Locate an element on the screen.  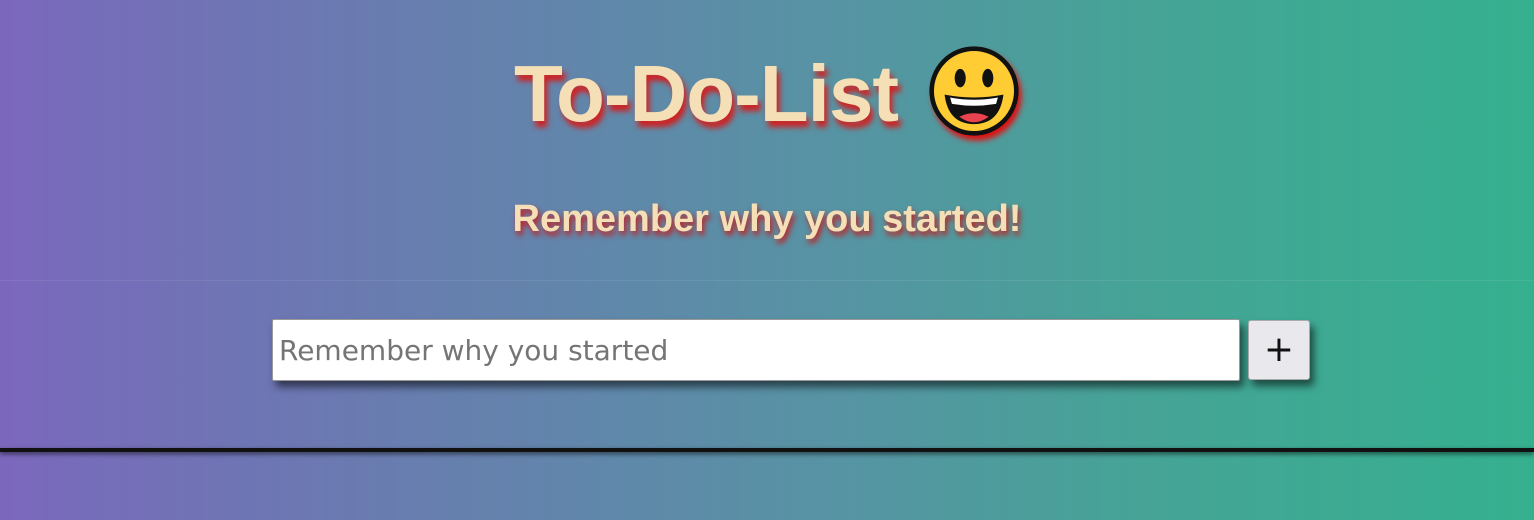
grinning-face-icon is located at coordinates (974, 91).